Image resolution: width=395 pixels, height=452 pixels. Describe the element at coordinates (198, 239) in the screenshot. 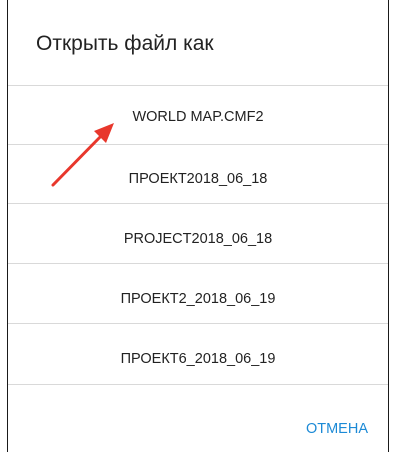

I see `file-item-project-2018-06-18: PROJECT2018_06_18` at that location.